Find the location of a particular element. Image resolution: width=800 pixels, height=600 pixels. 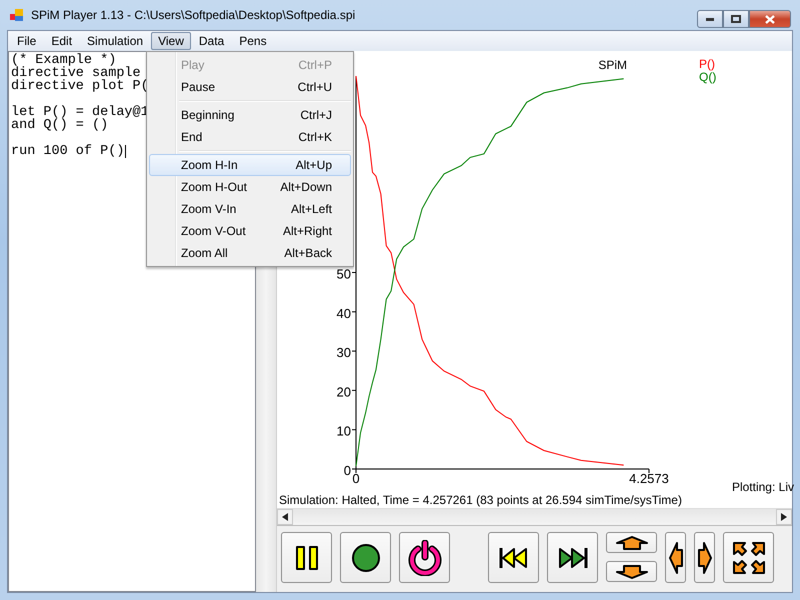

menu-entry-label: Beginning is located at coordinates (207, 115).